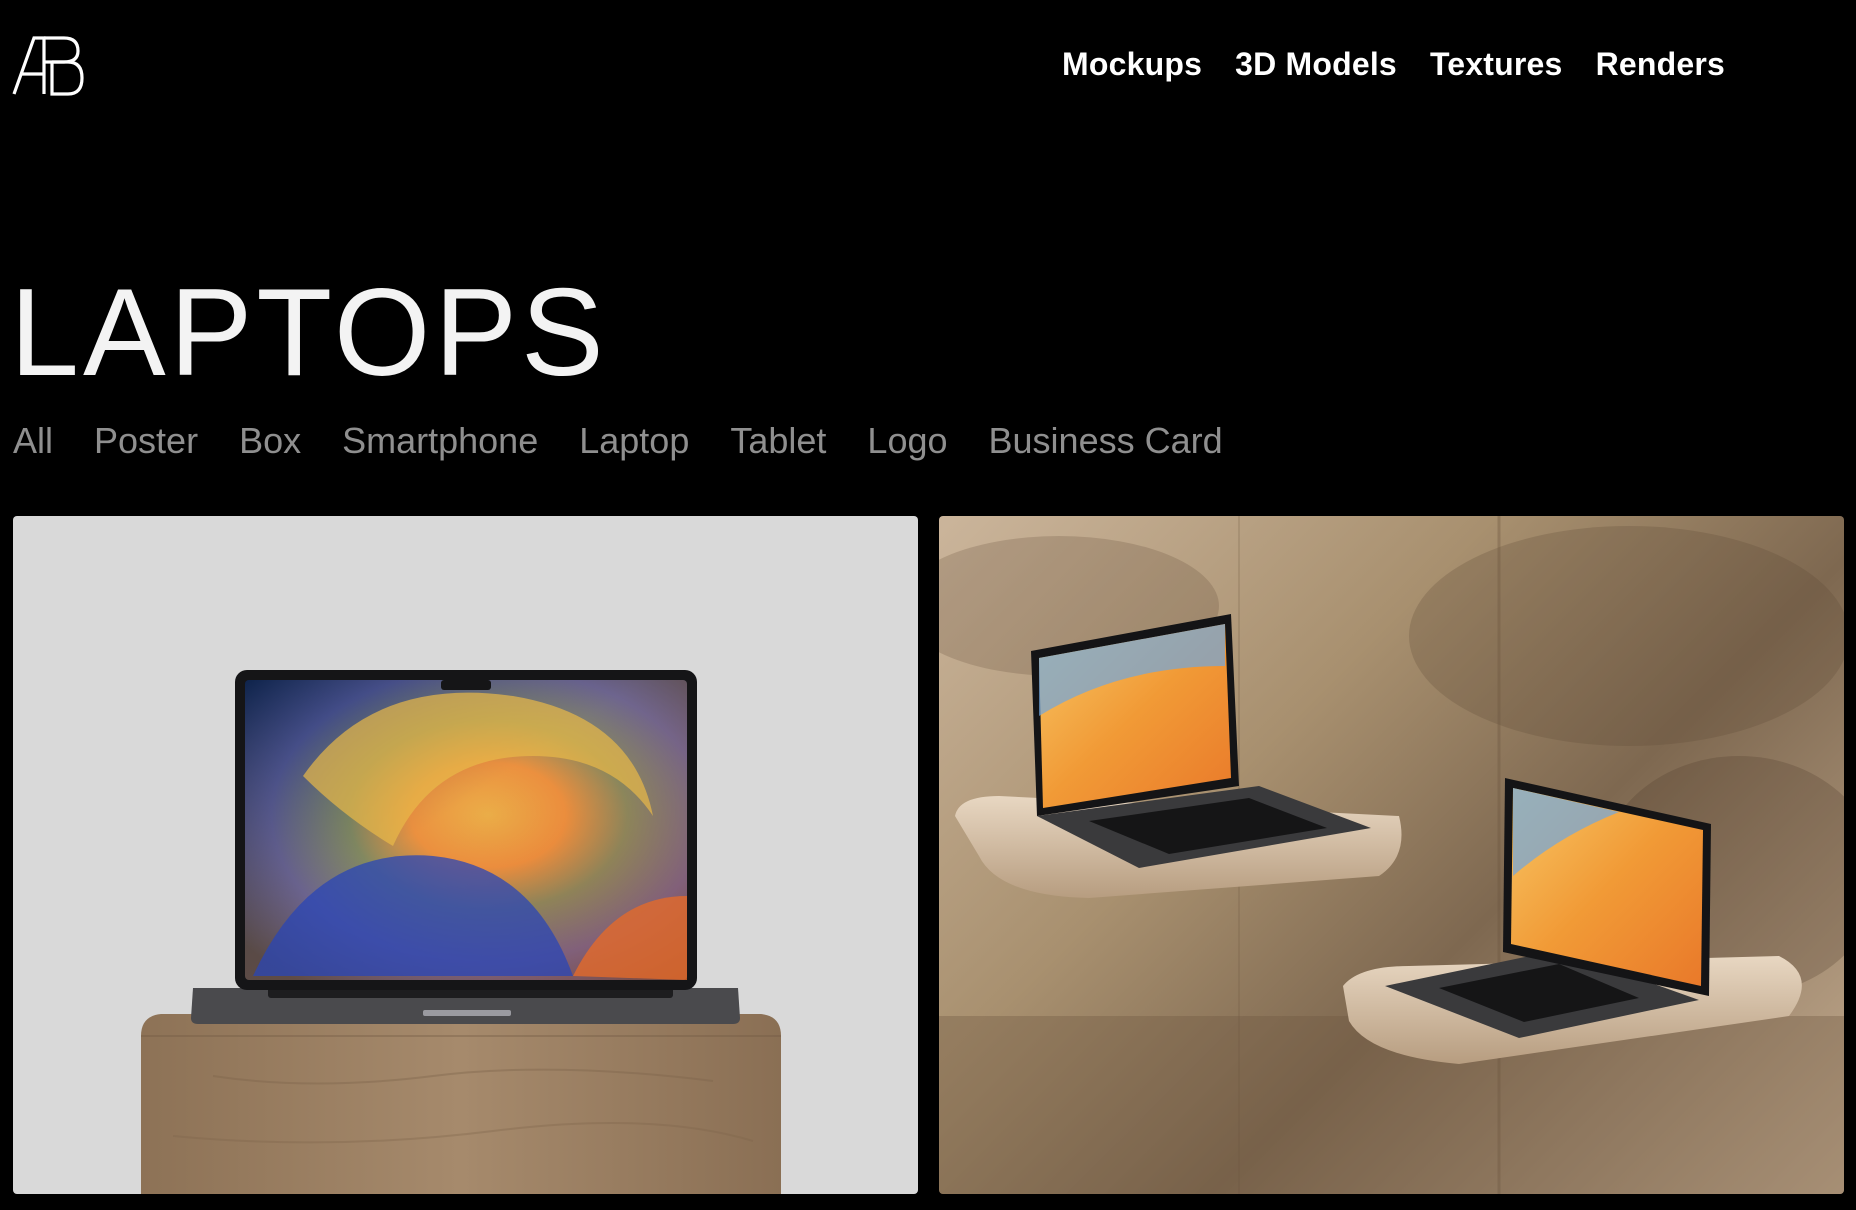 This screenshot has width=1856, height=1210. Describe the element at coordinates (1106, 441) in the screenshot. I see `filter-business-card: Business Card` at that location.